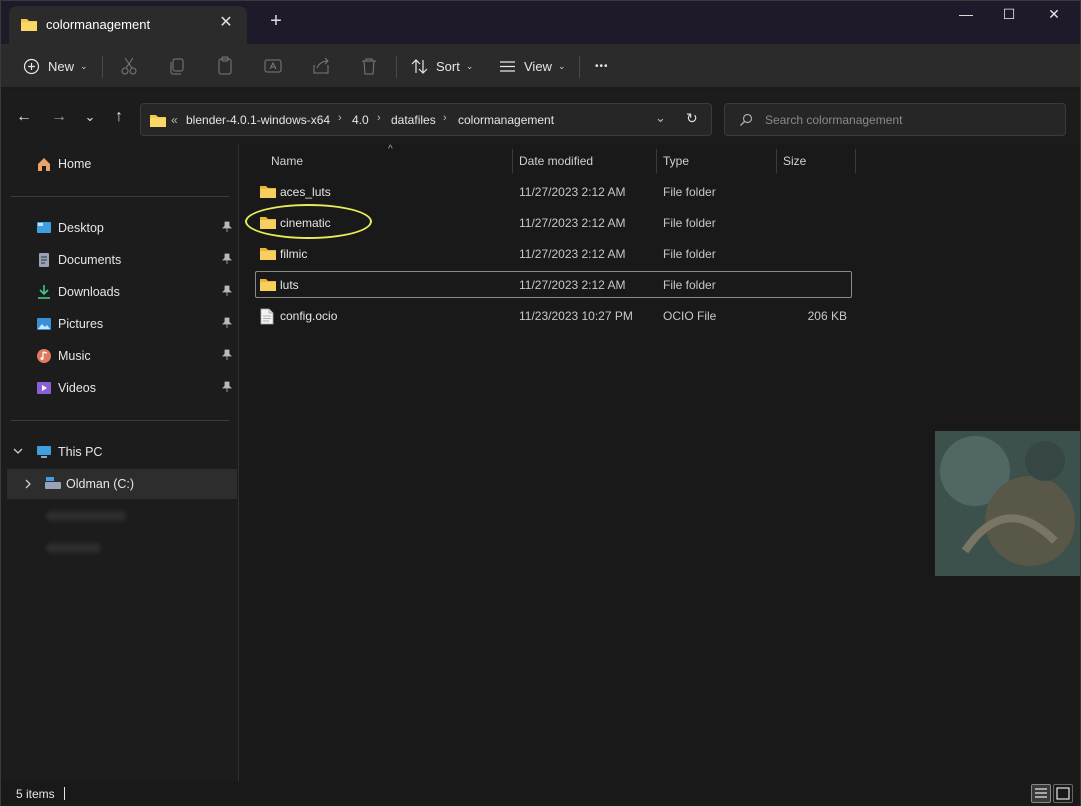 The height and width of the screenshot is (806, 1081). What do you see at coordinates (120, 420) in the screenshot?
I see `sidebar-divider` at bounding box center [120, 420].